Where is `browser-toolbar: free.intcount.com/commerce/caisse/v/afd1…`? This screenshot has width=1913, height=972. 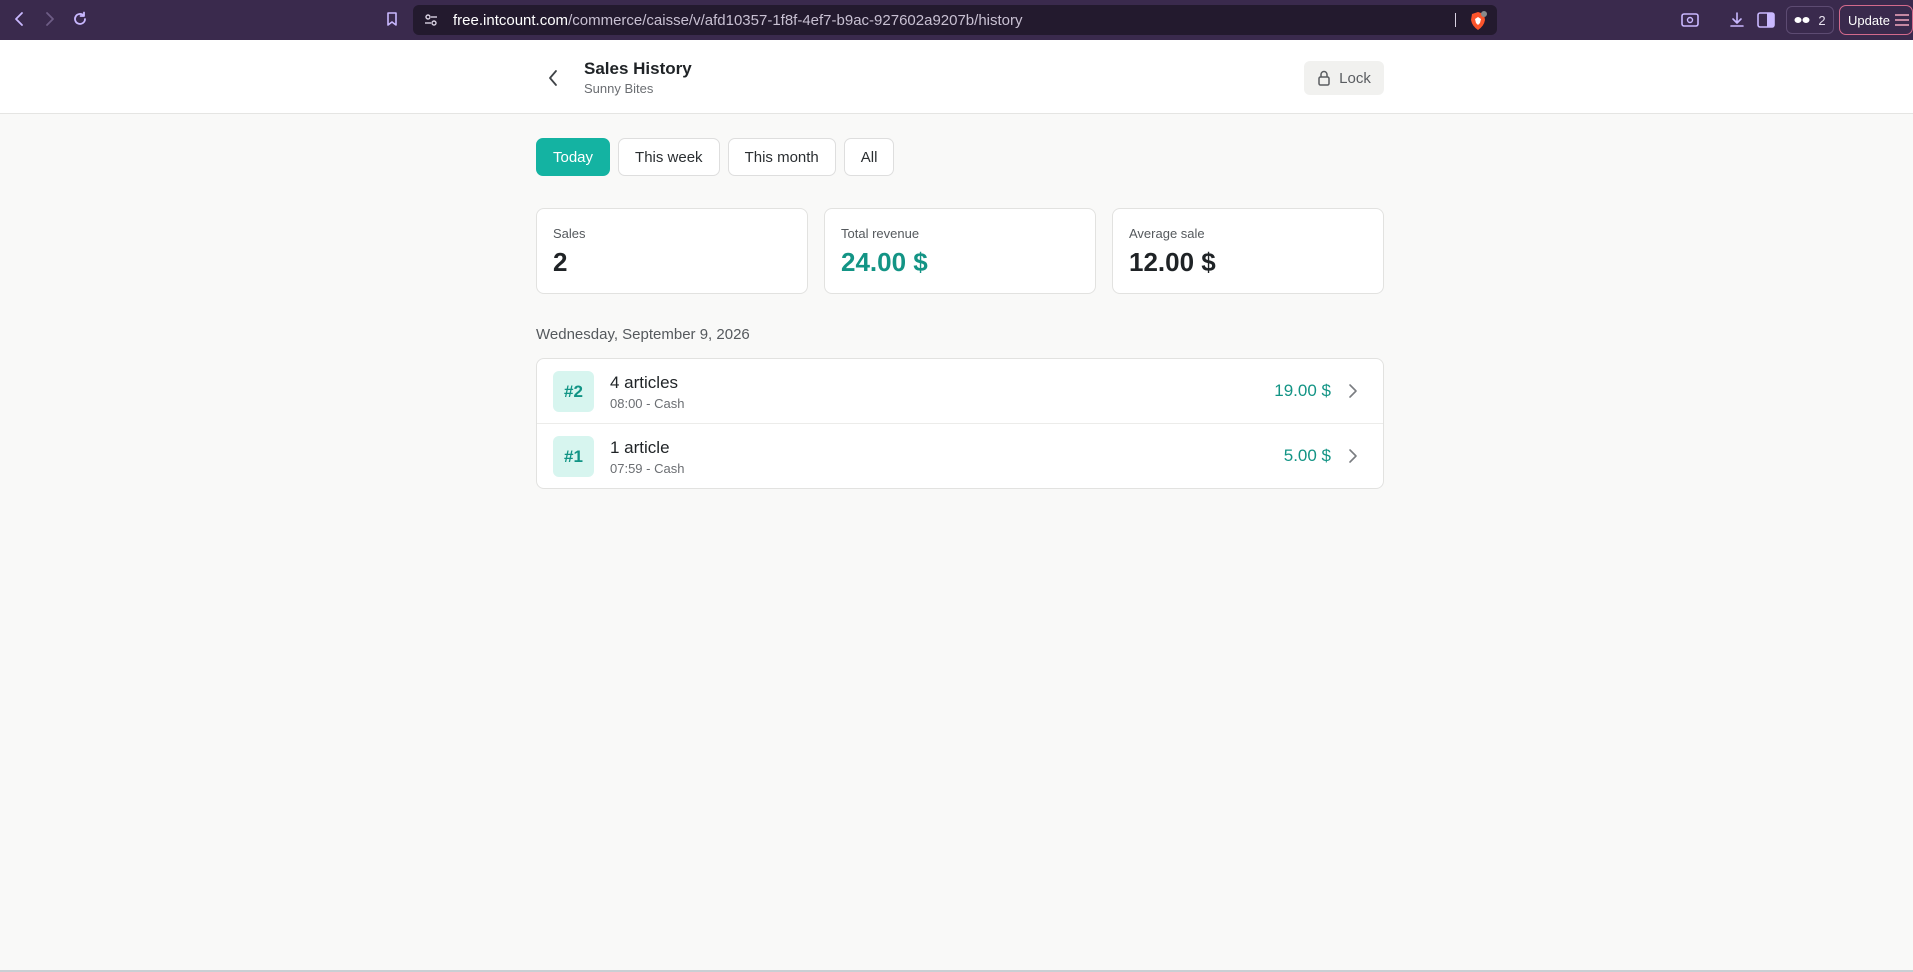 browser-toolbar: free.intcount.com/commerce/caisse/v/afd1… is located at coordinates (956, 20).